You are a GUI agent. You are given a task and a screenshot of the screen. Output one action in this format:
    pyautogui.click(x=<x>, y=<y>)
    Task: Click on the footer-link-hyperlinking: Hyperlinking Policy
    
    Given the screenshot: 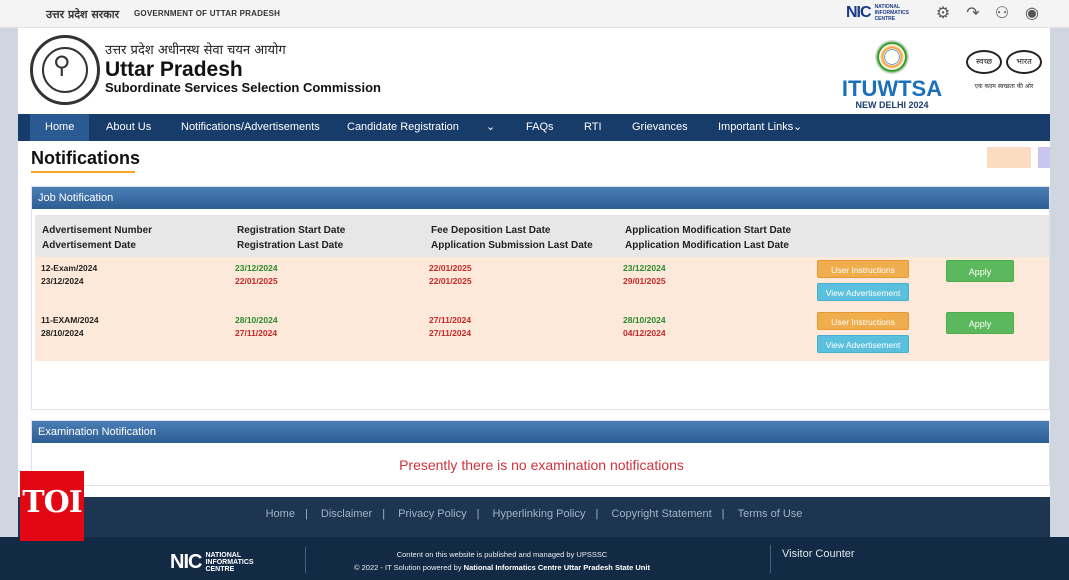 What is the action you would take?
    pyautogui.click(x=539, y=514)
    